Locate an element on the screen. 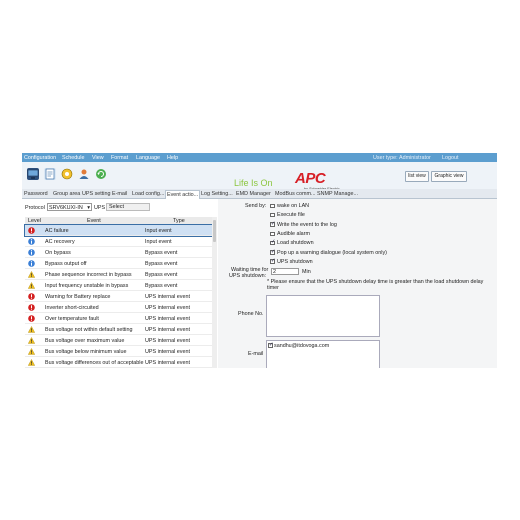 This screenshot has height=520, width=520. tab-emd-manager: EMD Manager is located at coordinates (253, 194).